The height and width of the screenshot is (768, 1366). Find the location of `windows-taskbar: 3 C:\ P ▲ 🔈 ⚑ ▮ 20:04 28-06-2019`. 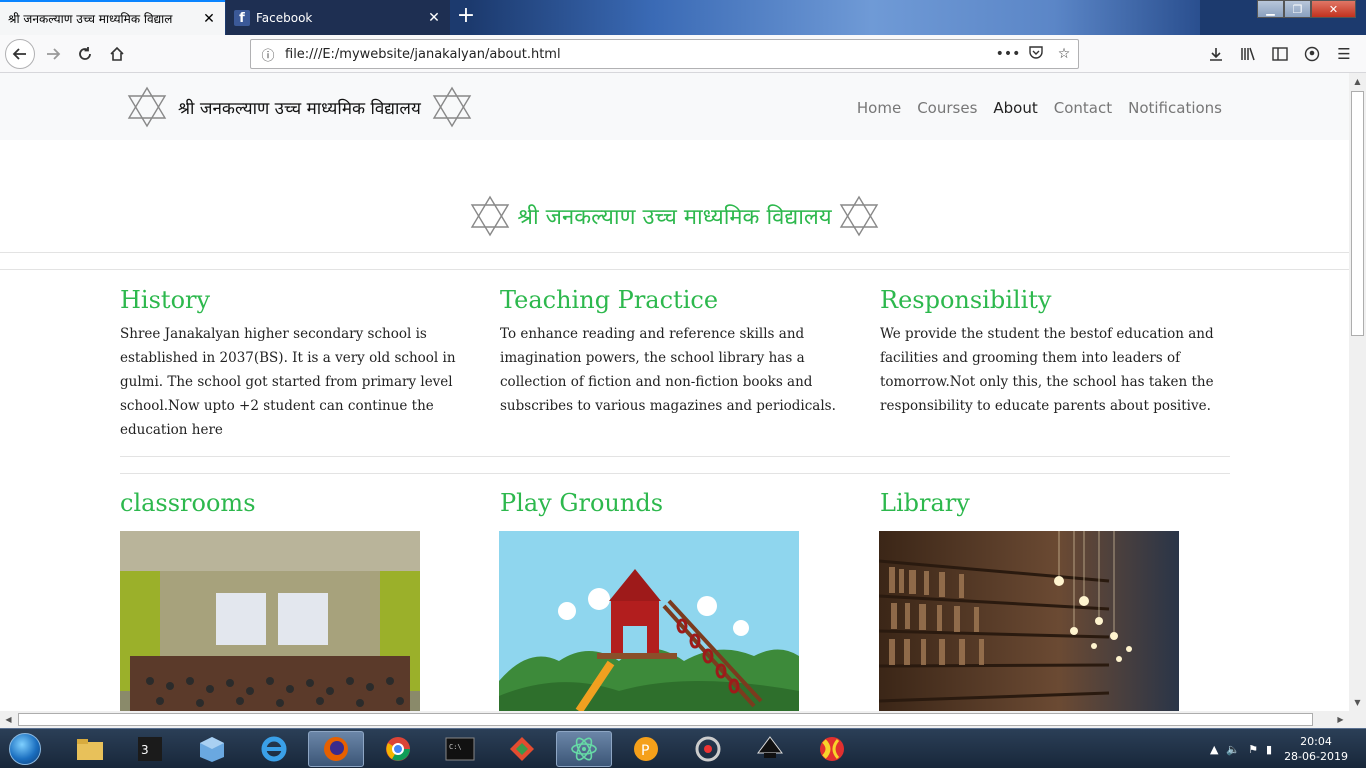

windows-taskbar: 3 C:\ P ▲ 🔈 ⚑ ▮ 20:04 28-06-2019 is located at coordinates (683, 748).